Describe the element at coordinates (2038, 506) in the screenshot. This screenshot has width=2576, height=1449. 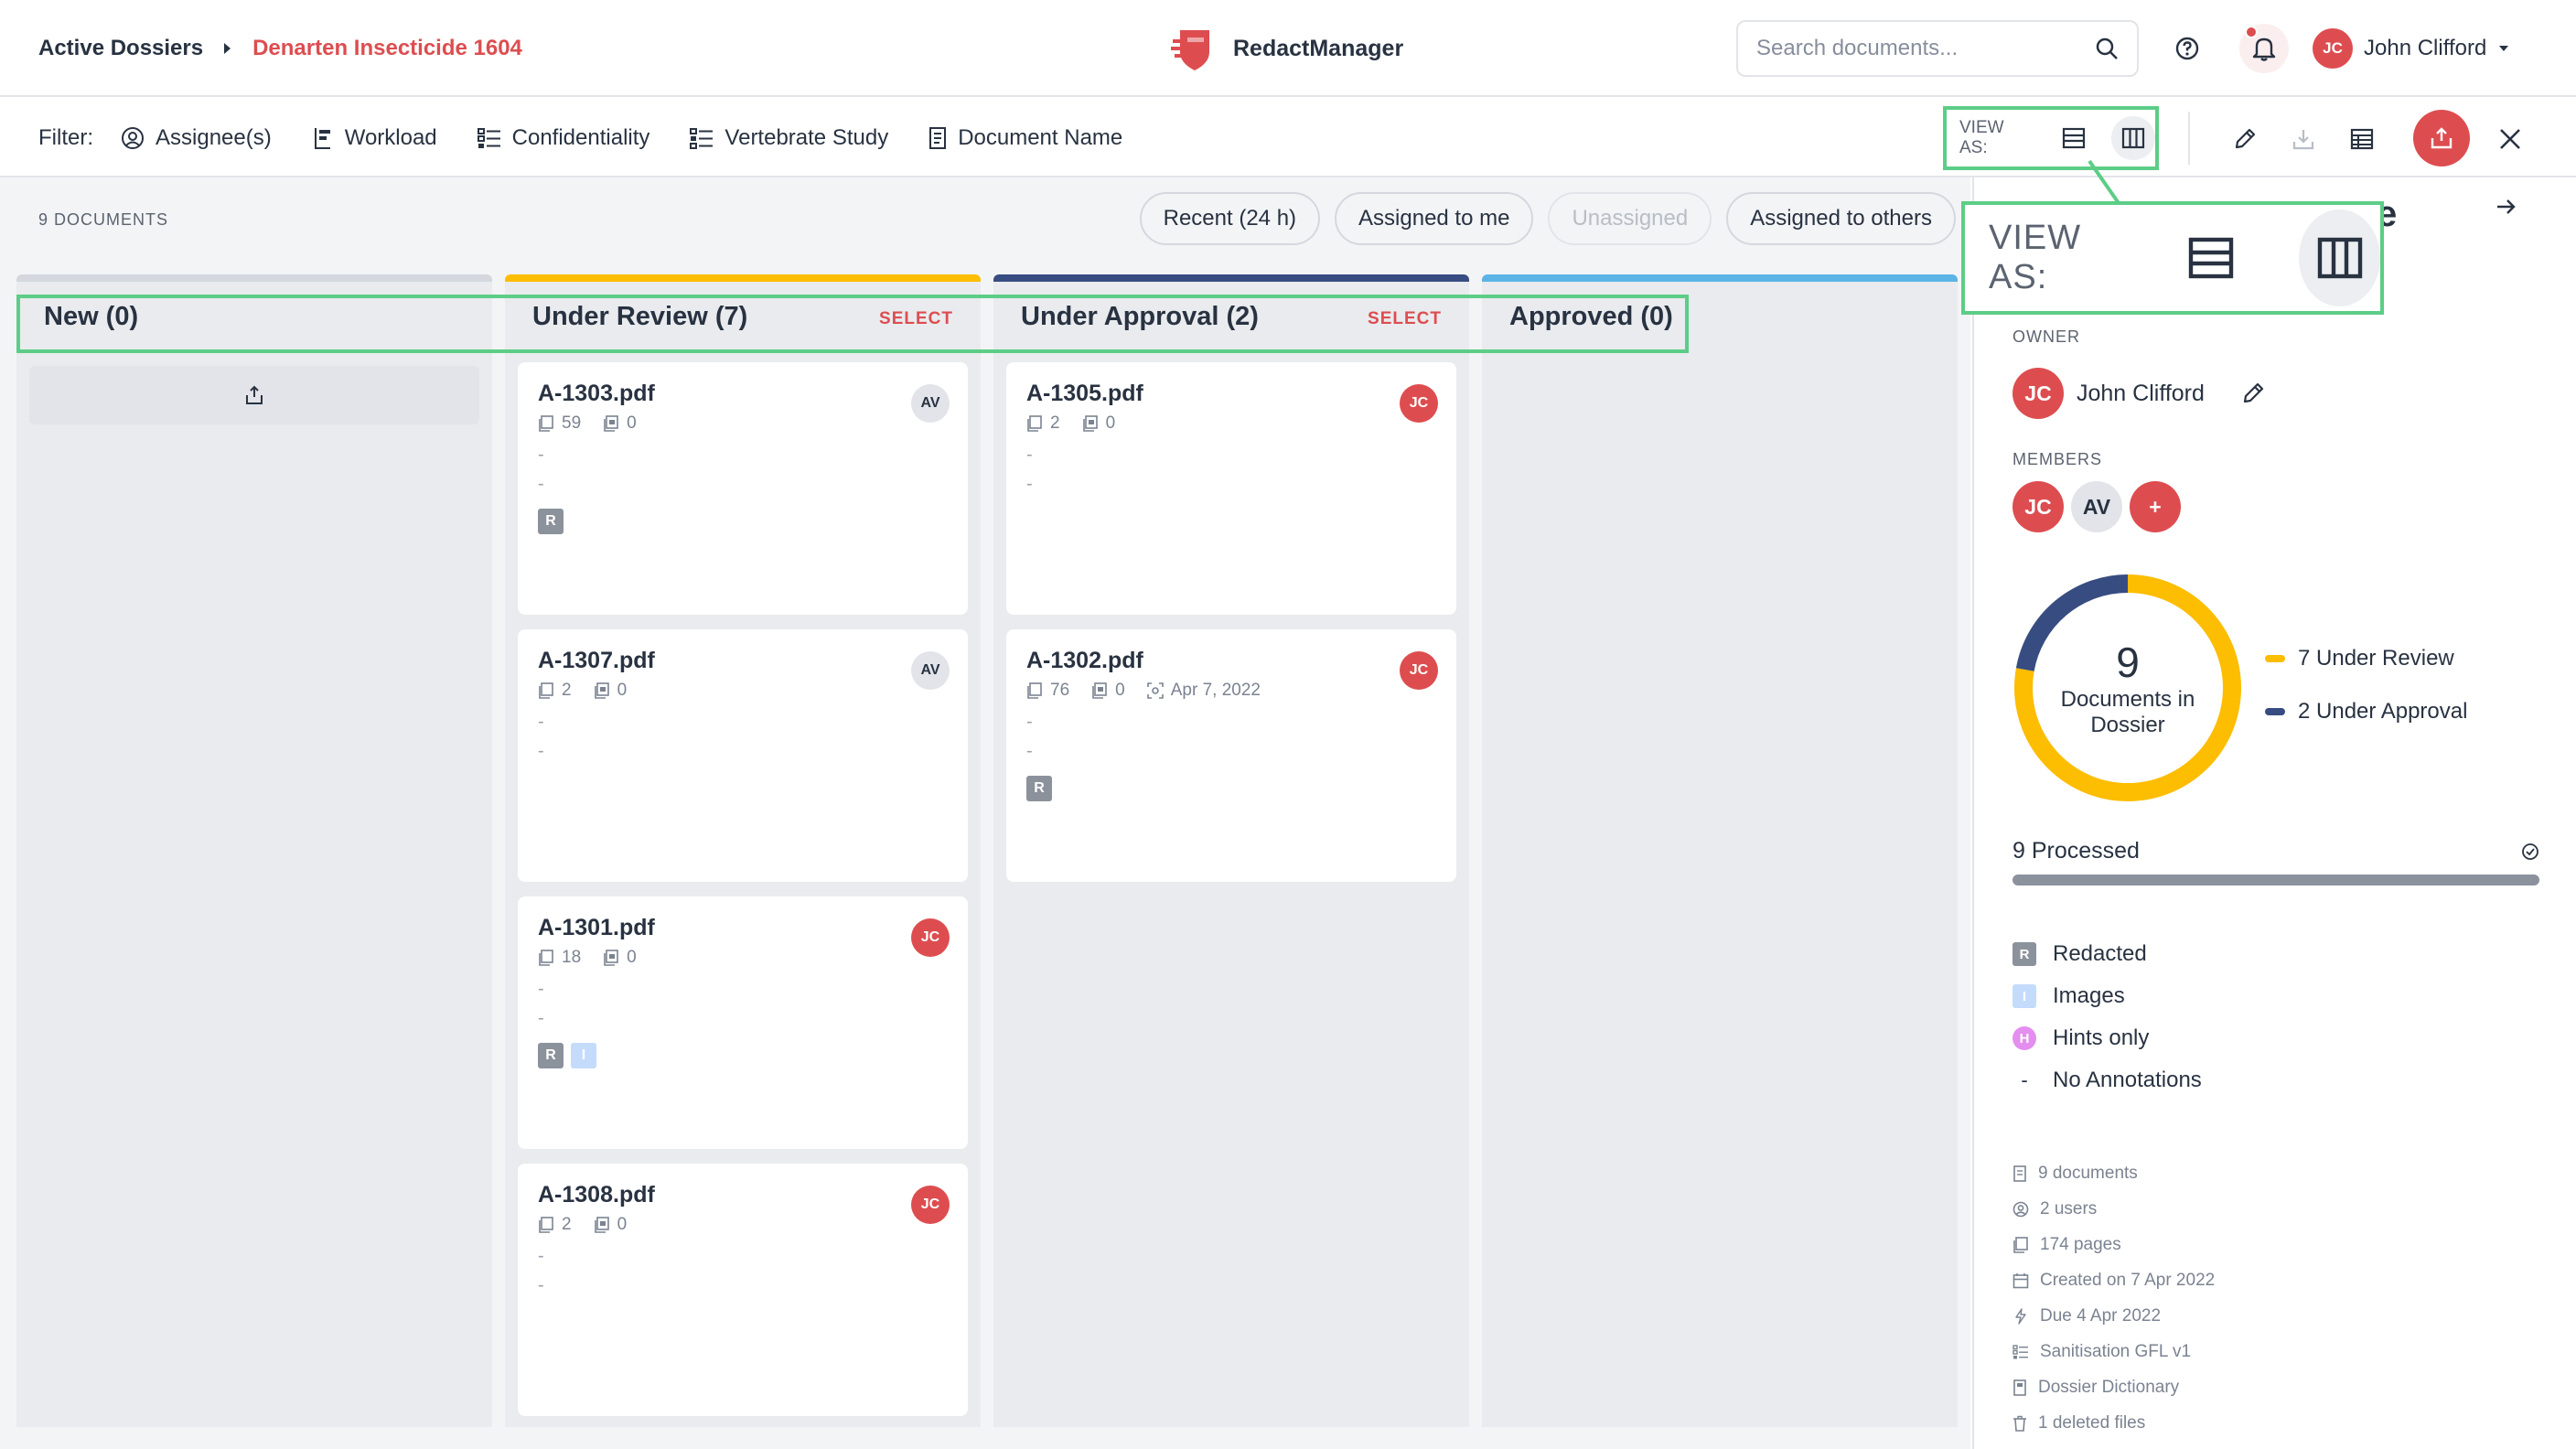
I see `member-avatar: JC` at that location.